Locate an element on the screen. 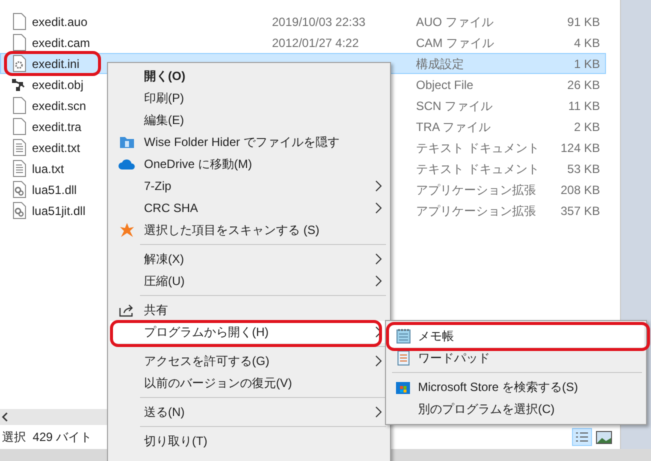  file-size: 124 KB is located at coordinates (580, 148).